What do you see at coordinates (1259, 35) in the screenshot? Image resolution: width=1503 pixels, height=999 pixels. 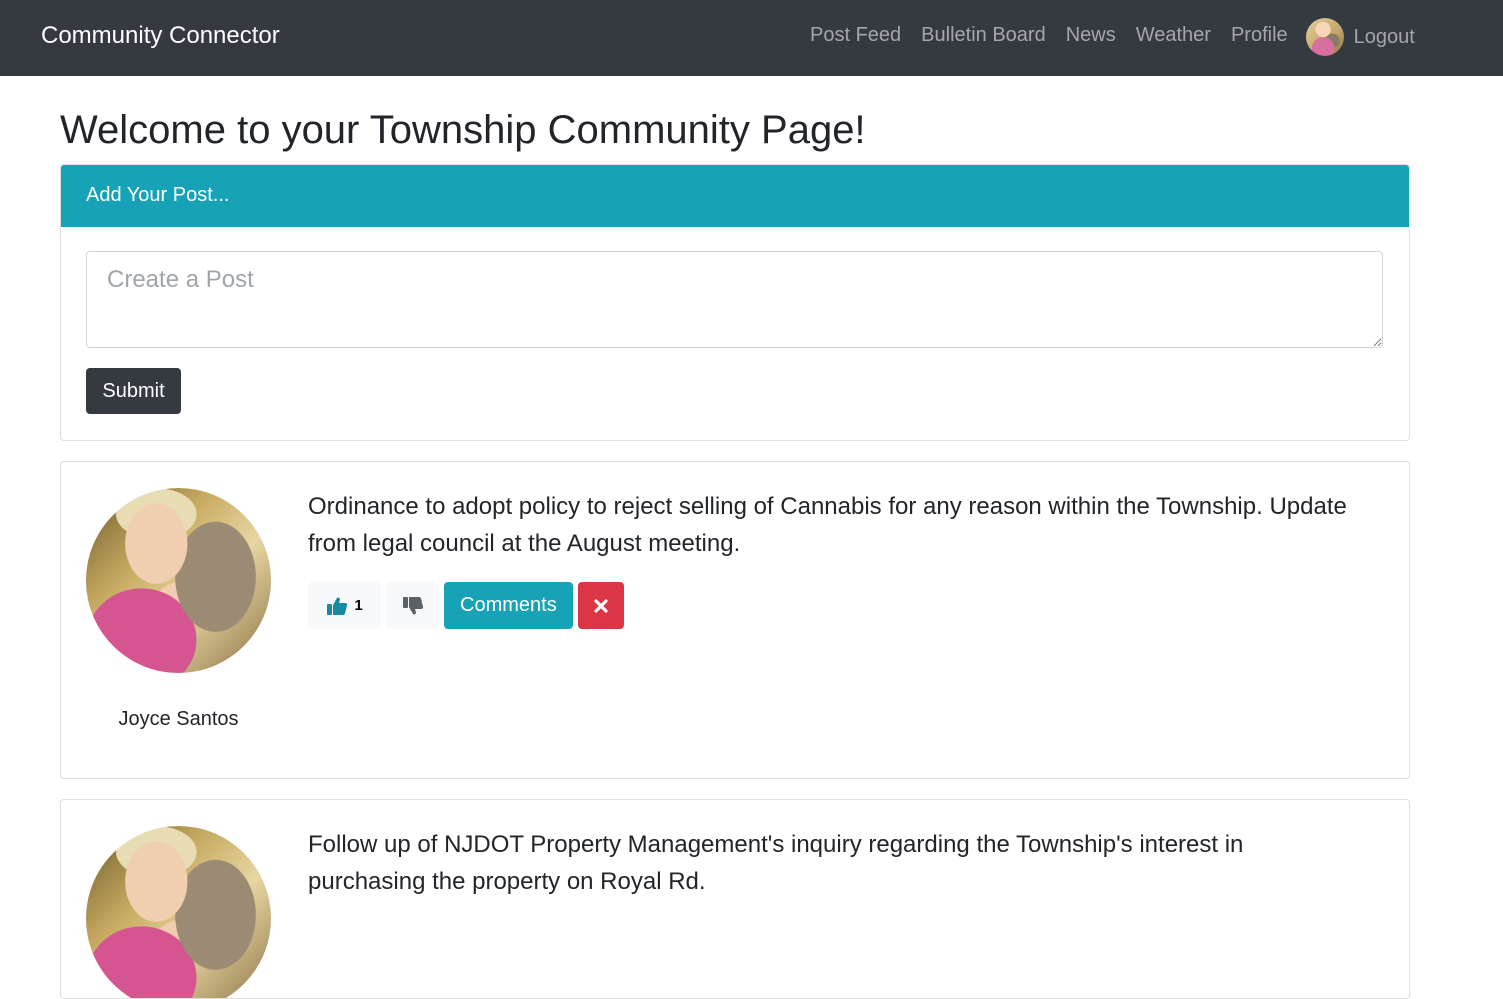 I see `nav-item-profile: Profile` at bounding box center [1259, 35].